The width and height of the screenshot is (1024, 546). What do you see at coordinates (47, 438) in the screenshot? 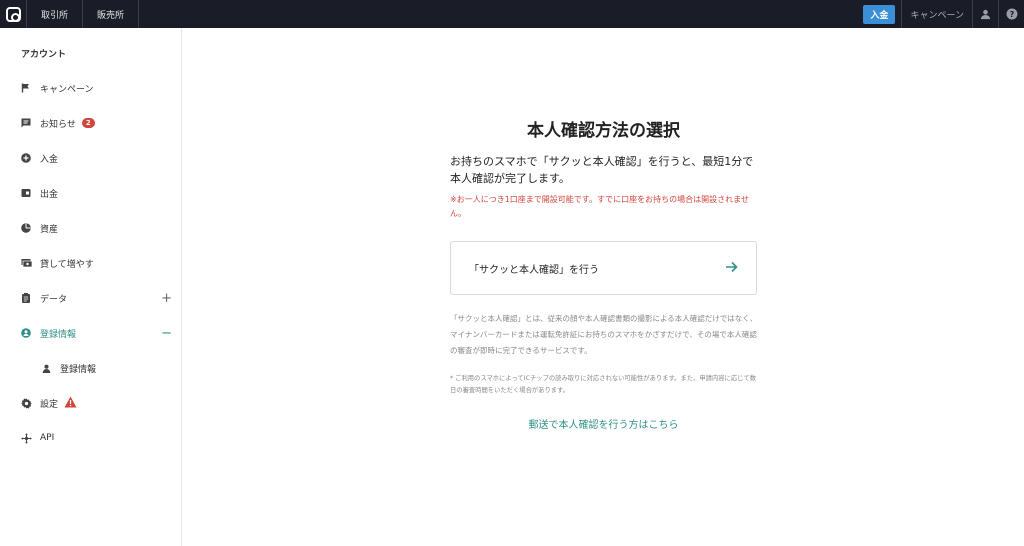
I see `sidebar-item-label: API` at bounding box center [47, 438].